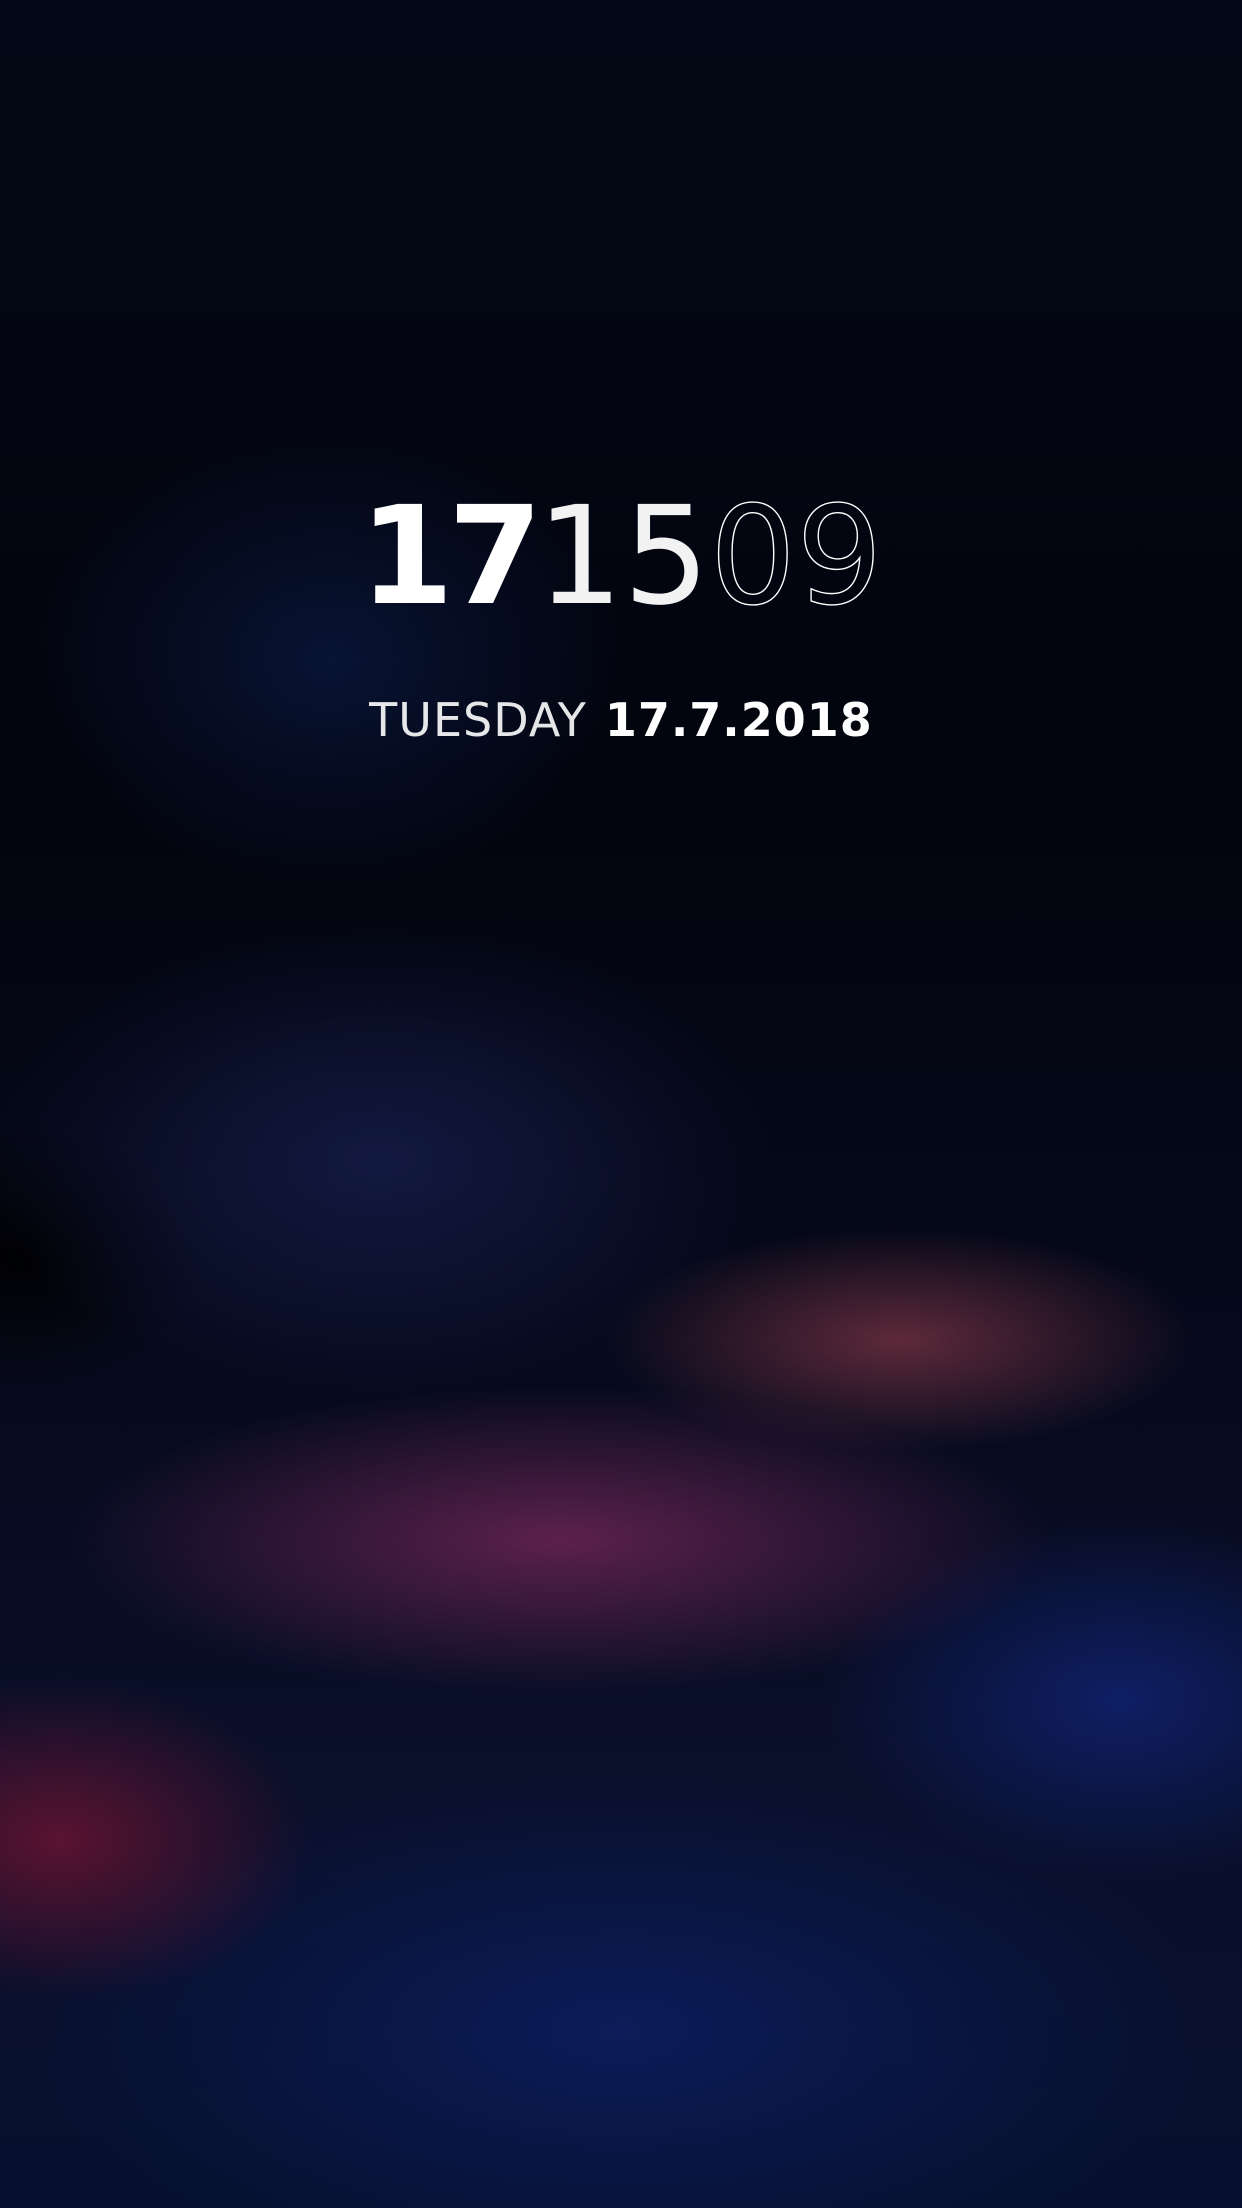  I want to click on clock-seconds: 09, so click(796, 557).